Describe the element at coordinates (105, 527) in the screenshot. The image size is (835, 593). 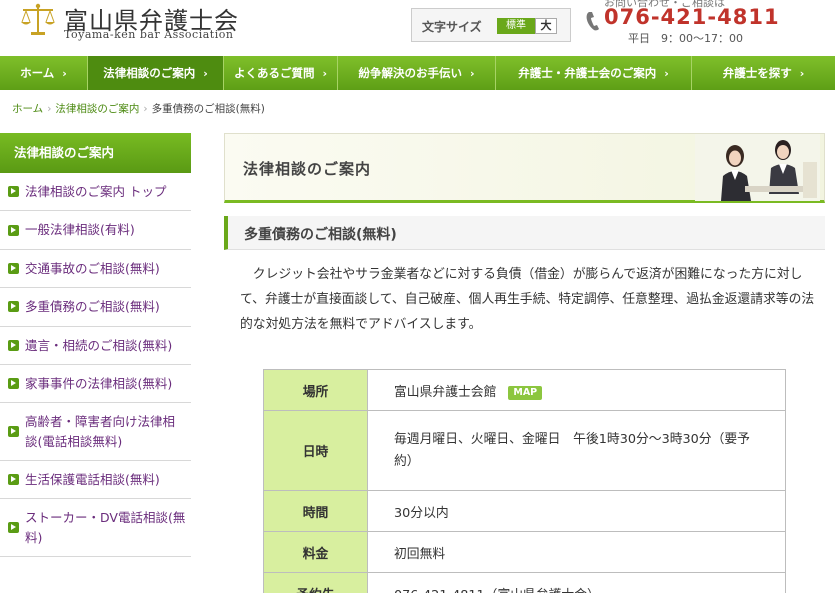
I see `sidebar-item-label: ストーカー・DV電話相談(無料)` at that location.